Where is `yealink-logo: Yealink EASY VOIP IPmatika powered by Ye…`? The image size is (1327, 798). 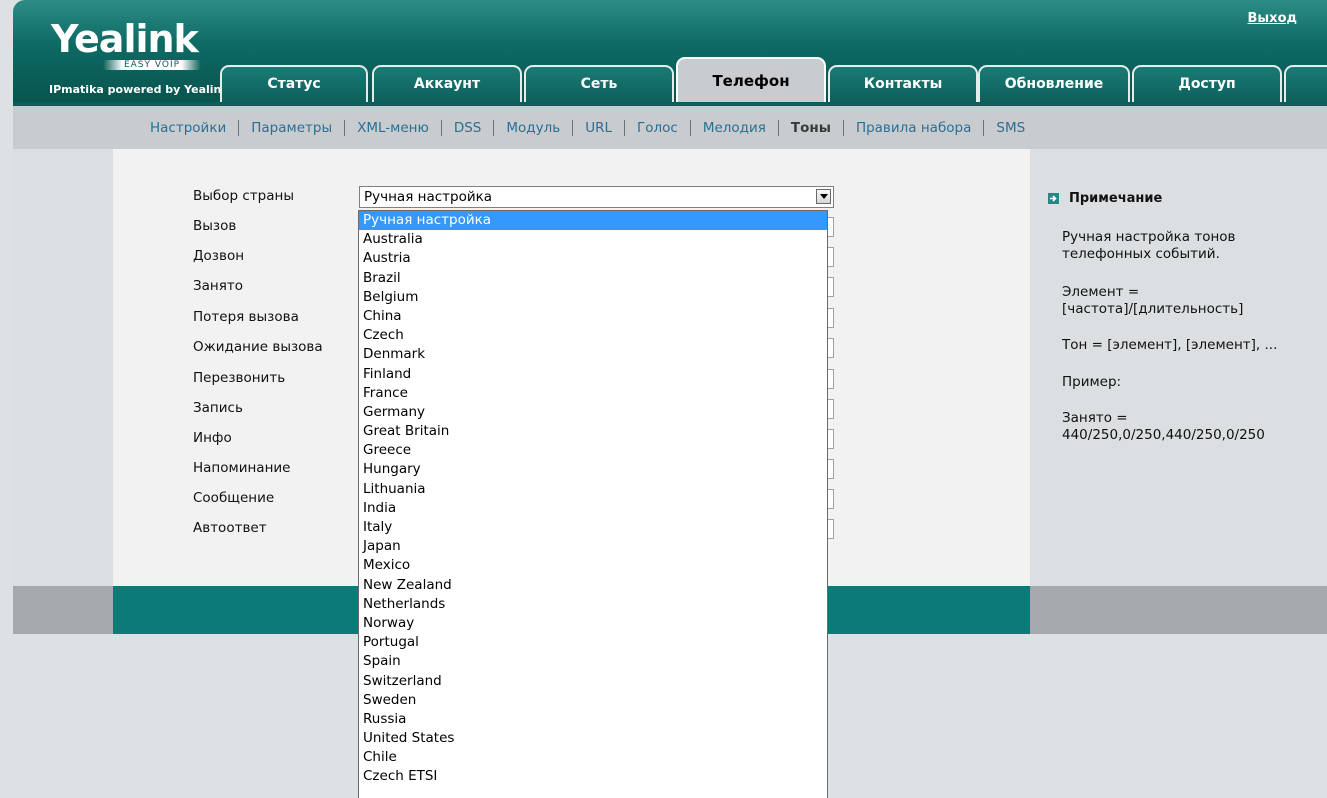 yealink-logo: Yealink EASY VOIP IPmatika powered by Ye… is located at coordinates (145, 59).